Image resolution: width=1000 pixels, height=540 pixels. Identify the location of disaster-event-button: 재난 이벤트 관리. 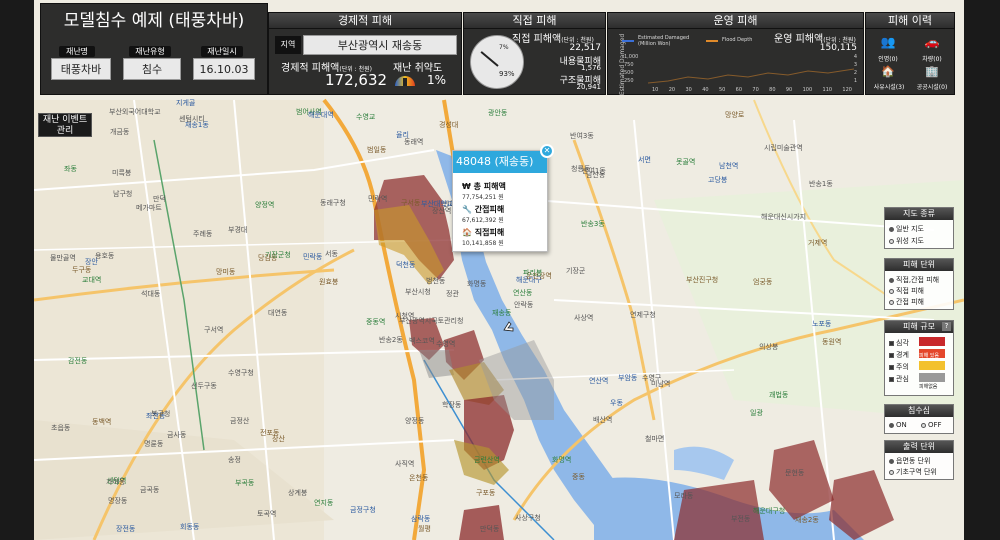
(65, 125).